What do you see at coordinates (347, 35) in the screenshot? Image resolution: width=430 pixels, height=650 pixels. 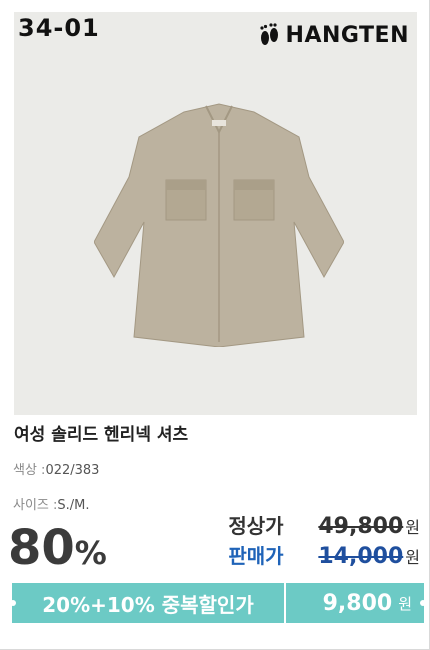 I see `brand-logo: HANGTEN` at bounding box center [347, 35].